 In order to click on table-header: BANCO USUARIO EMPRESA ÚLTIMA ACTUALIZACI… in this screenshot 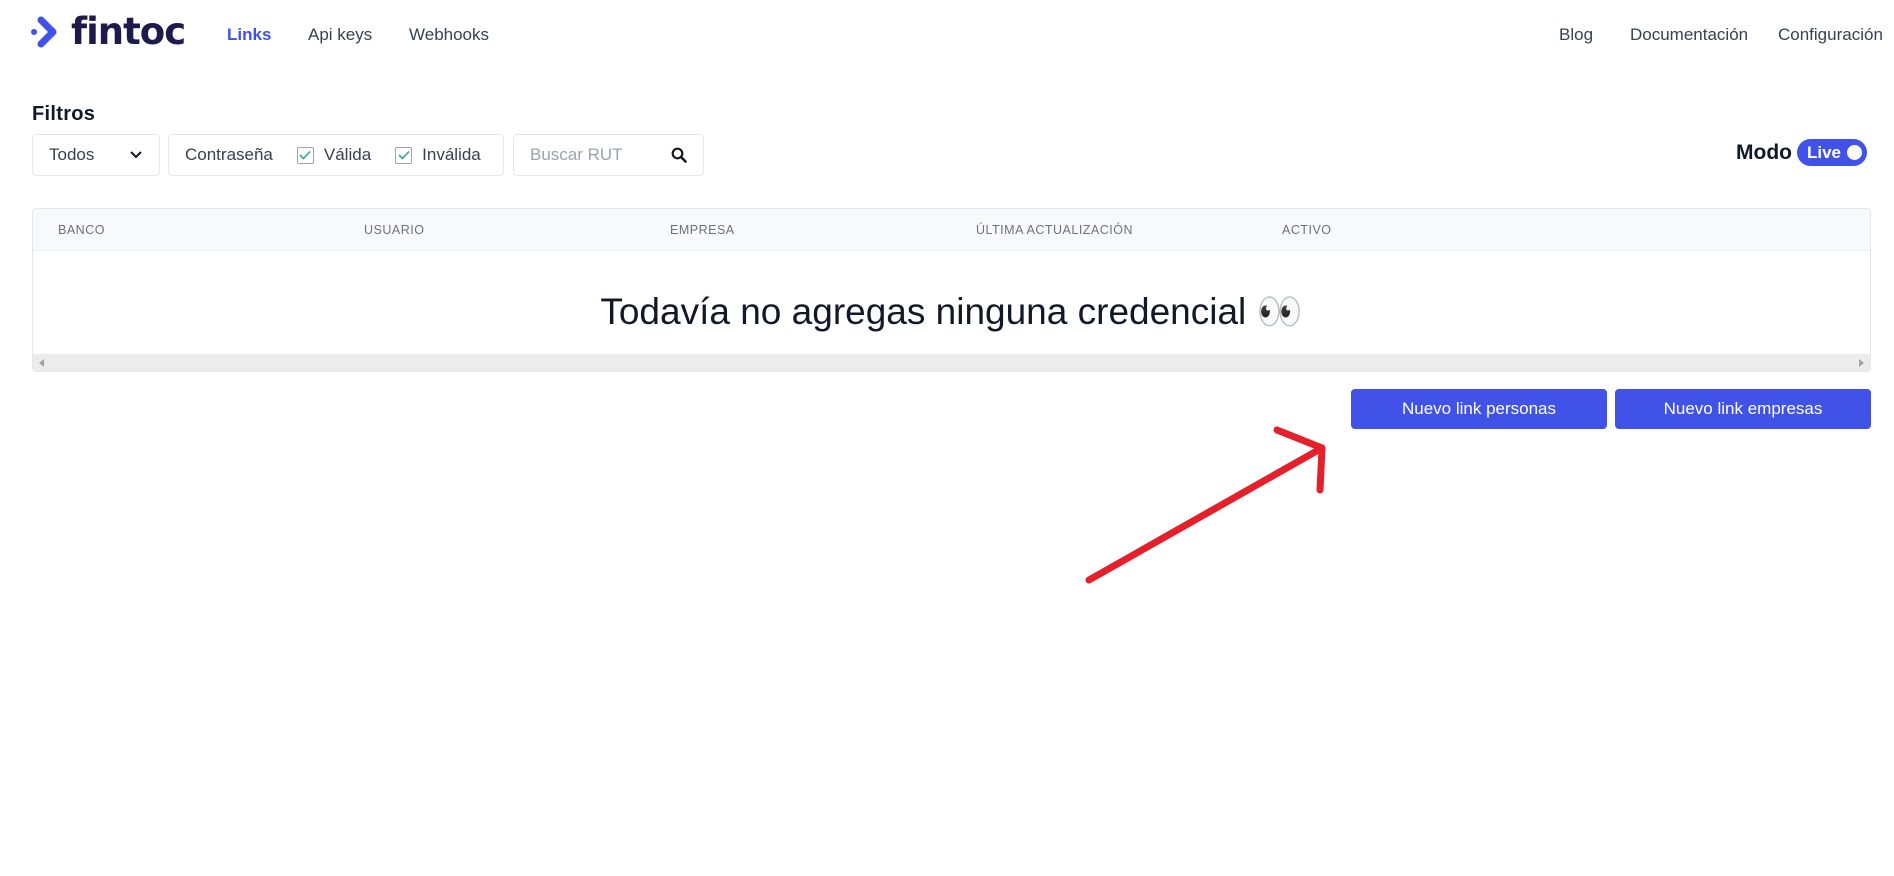, I will do `click(951, 230)`.